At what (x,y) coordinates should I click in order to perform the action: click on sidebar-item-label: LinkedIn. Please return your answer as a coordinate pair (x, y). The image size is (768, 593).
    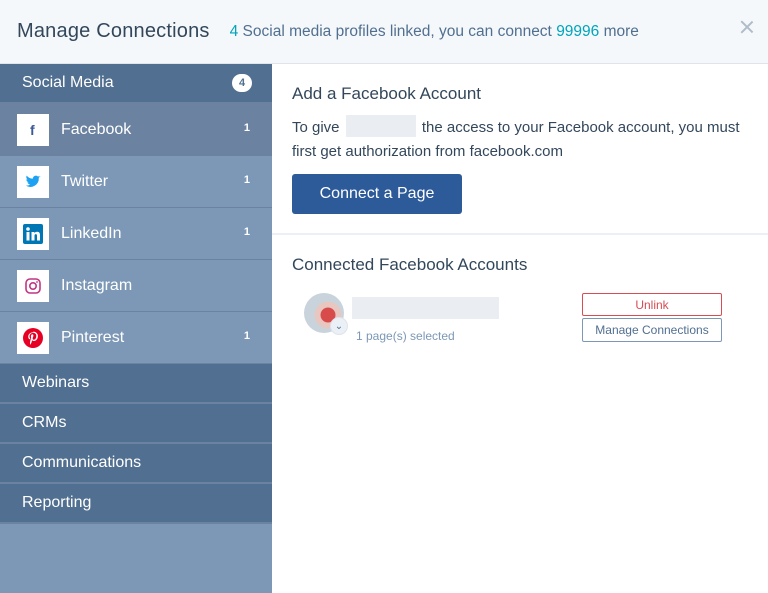
    Looking at the image, I should click on (91, 233).